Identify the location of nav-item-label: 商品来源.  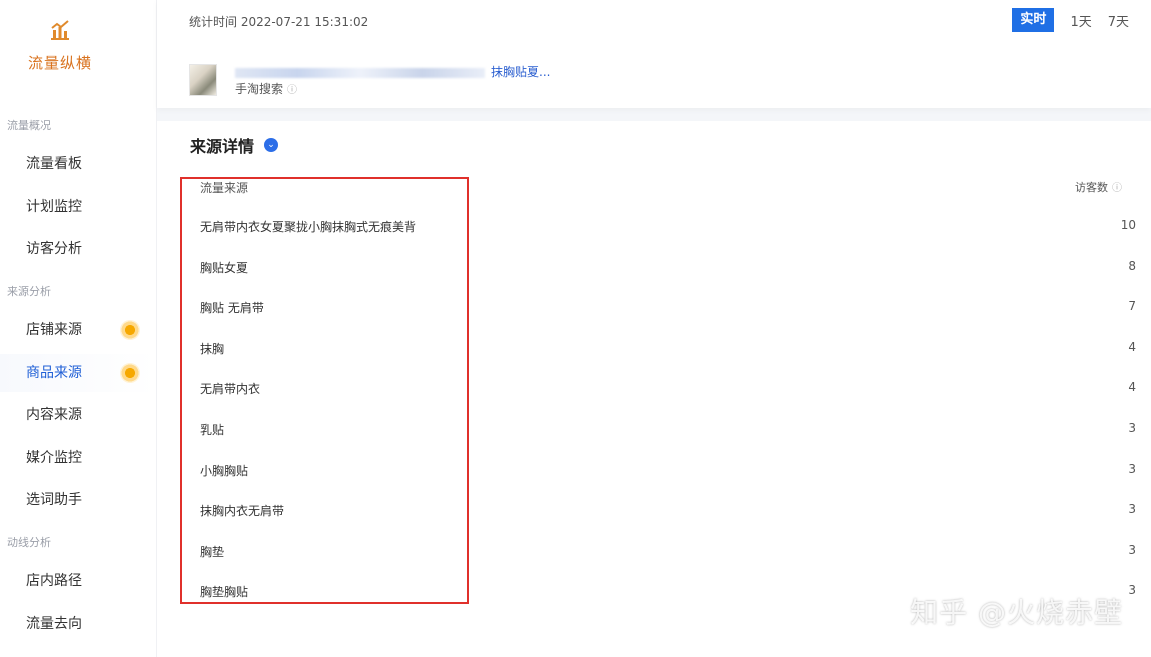
(54, 373).